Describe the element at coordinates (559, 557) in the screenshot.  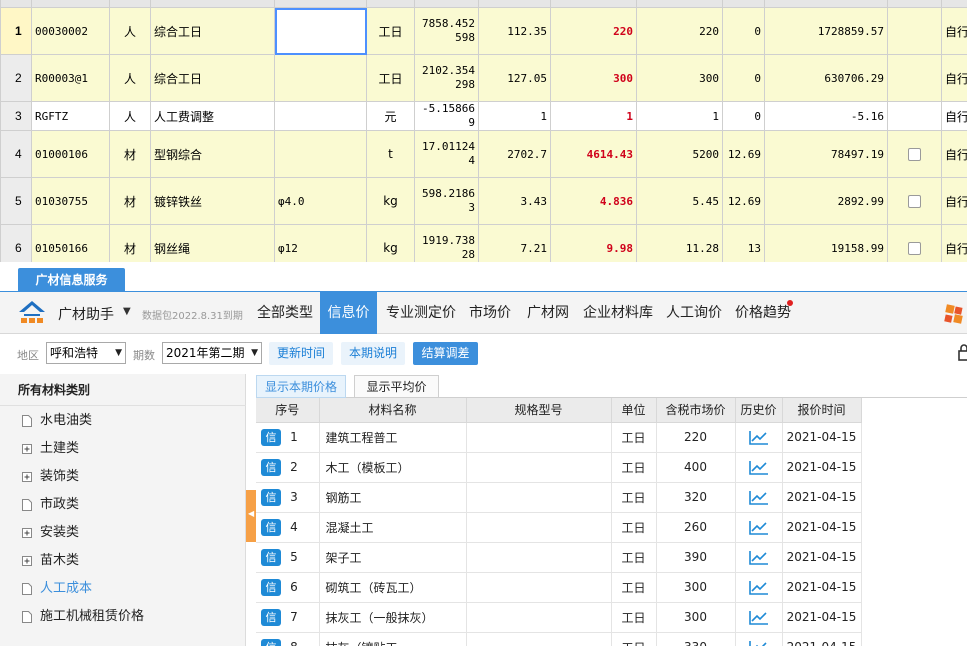
I see `price-row: 信 5 架子工 工日 390 2021-04-15` at that location.